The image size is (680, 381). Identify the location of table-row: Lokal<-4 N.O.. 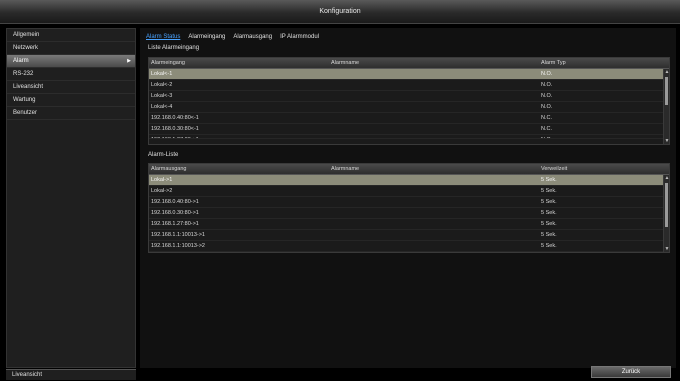
(409, 107).